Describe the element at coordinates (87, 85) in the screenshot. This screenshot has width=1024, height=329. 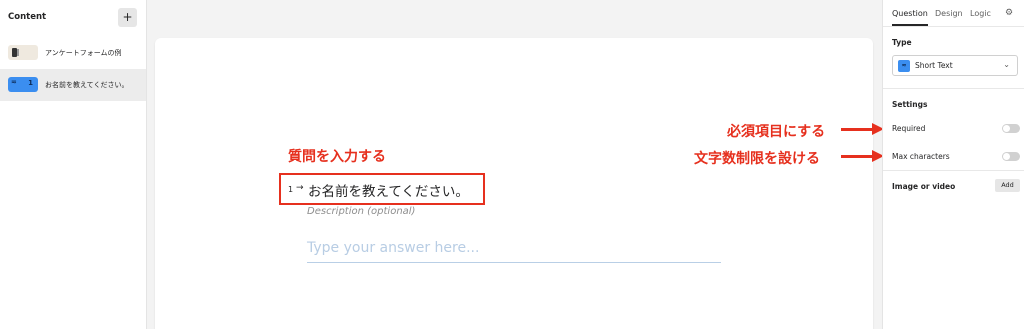
I see `sidebar-item-label: お名前を教えてください。` at that location.